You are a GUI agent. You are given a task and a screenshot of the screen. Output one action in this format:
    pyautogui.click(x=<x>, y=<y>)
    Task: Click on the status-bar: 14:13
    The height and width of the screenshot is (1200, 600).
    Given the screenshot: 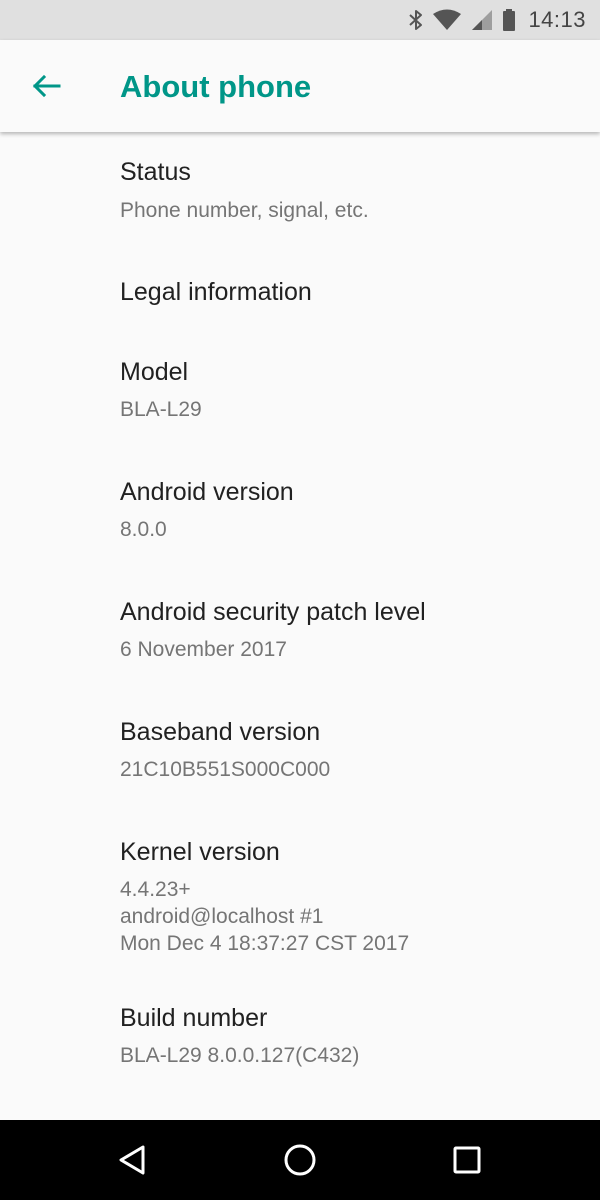 What is the action you would take?
    pyautogui.click(x=300, y=20)
    